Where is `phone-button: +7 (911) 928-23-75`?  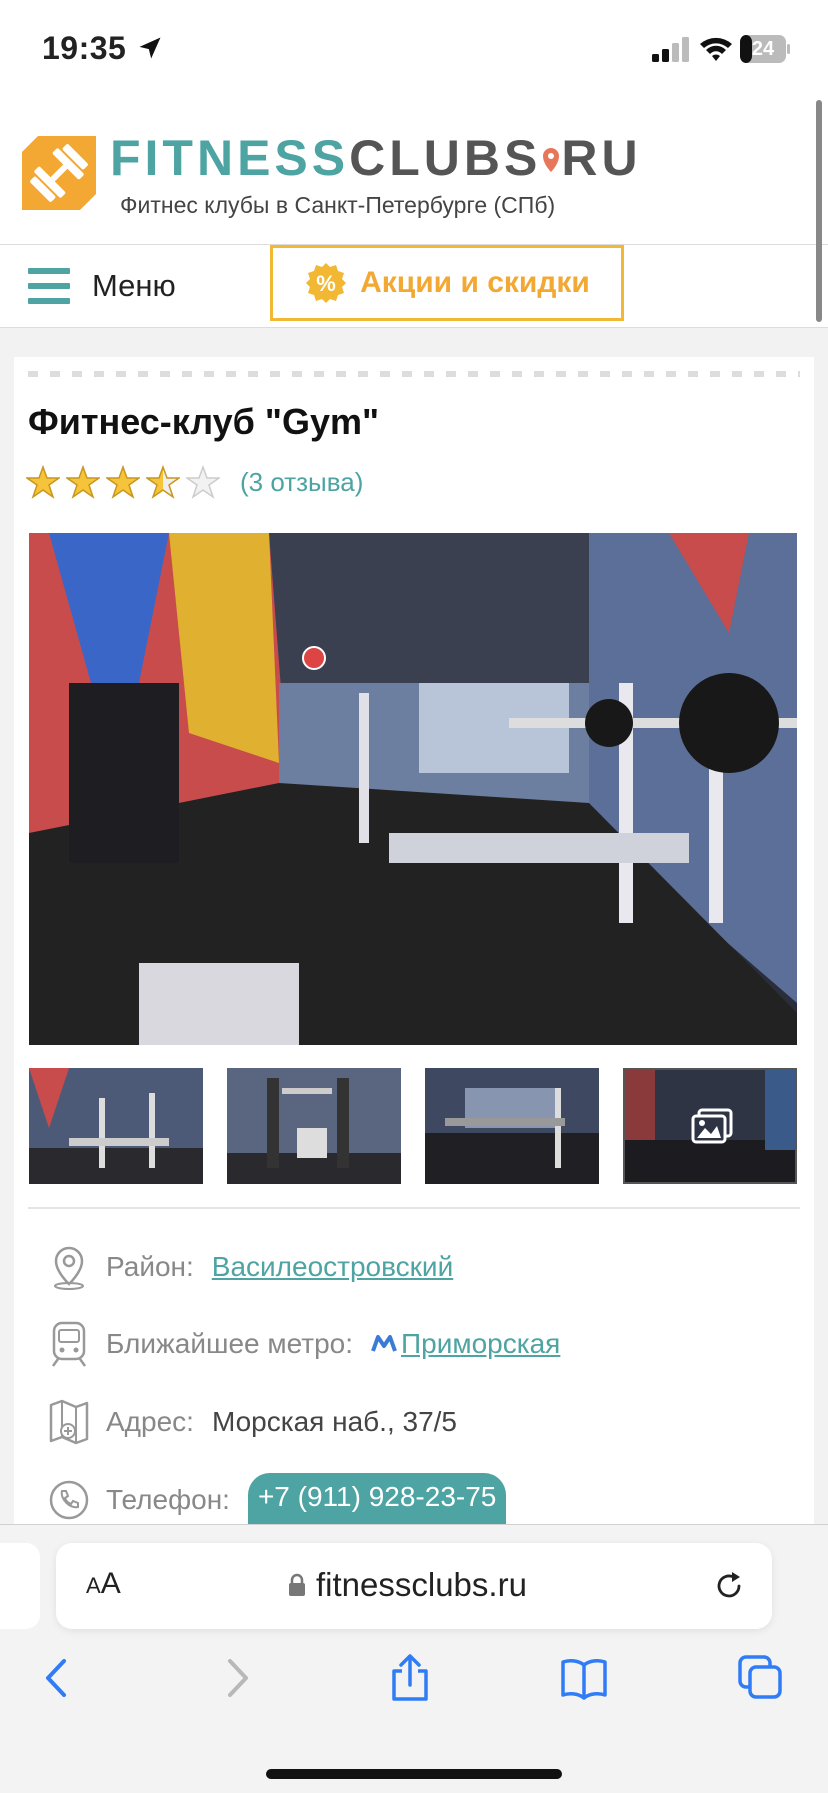 phone-button: +7 (911) 928-23-75 is located at coordinates (377, 1500).